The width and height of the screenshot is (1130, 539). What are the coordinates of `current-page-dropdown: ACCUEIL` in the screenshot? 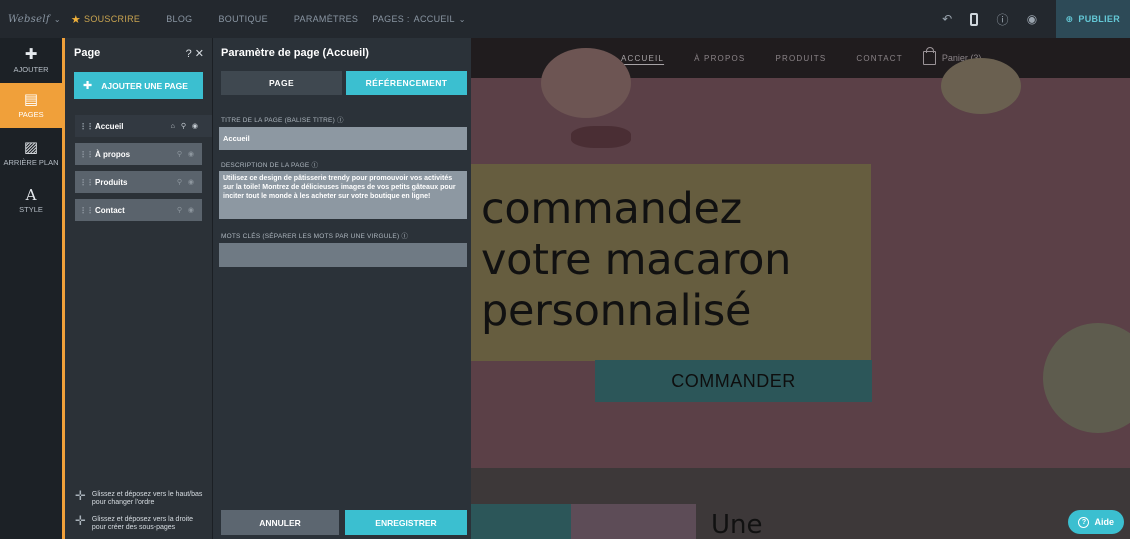 It's located at (434, 19).